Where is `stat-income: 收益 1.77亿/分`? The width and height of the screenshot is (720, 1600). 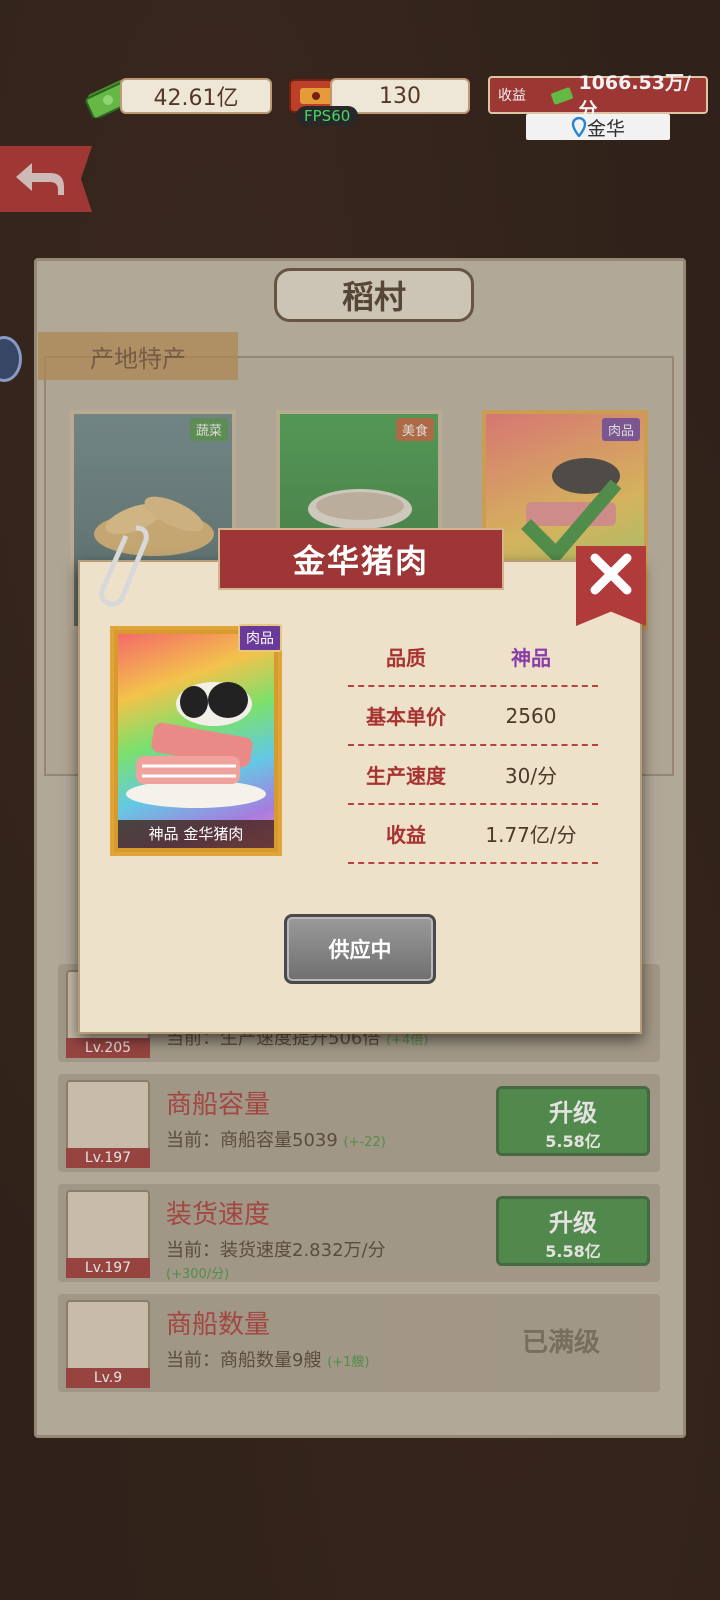
stat-income: 收益 1.77亿/分 is located at coordinates (473, 834).